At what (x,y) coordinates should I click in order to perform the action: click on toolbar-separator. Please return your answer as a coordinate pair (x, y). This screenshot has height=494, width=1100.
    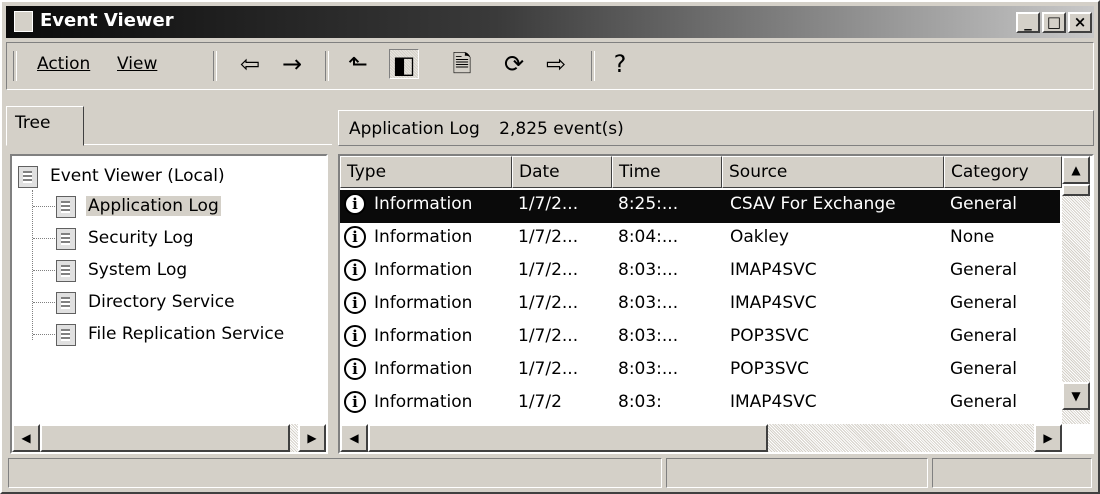
    Looking at the image, I should click on (327, 66).